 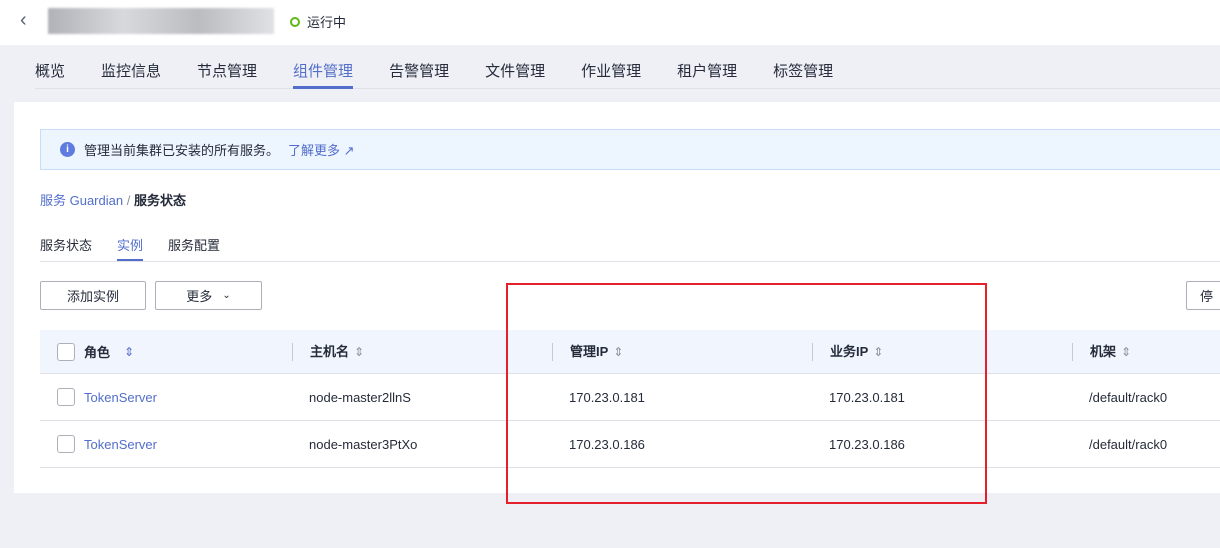 What do you see at coordinates (182, 150) in the screenshot?
I see `info-text: 管理当前集群已安装的所有服务。` at bounding box center [182, 150].